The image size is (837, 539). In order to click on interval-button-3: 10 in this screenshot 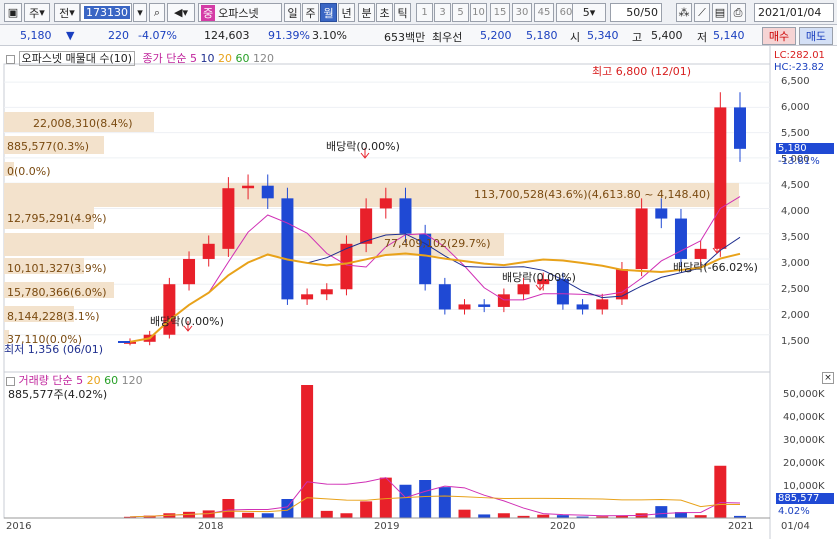, I will do `click(478, 12)`.